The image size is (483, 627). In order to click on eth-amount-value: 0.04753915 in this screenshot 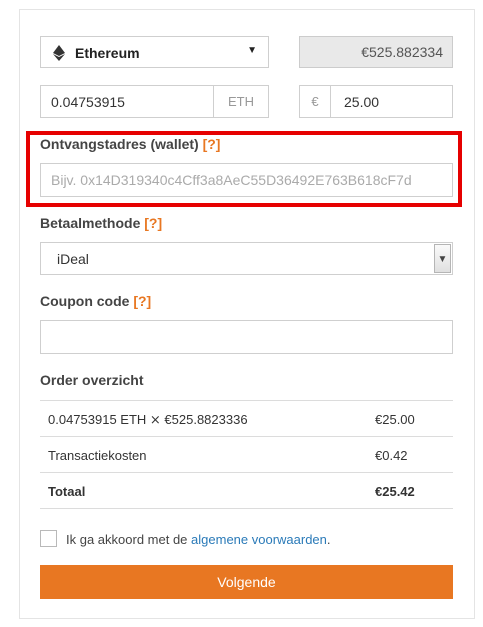, I will do `click(88, 102)`.